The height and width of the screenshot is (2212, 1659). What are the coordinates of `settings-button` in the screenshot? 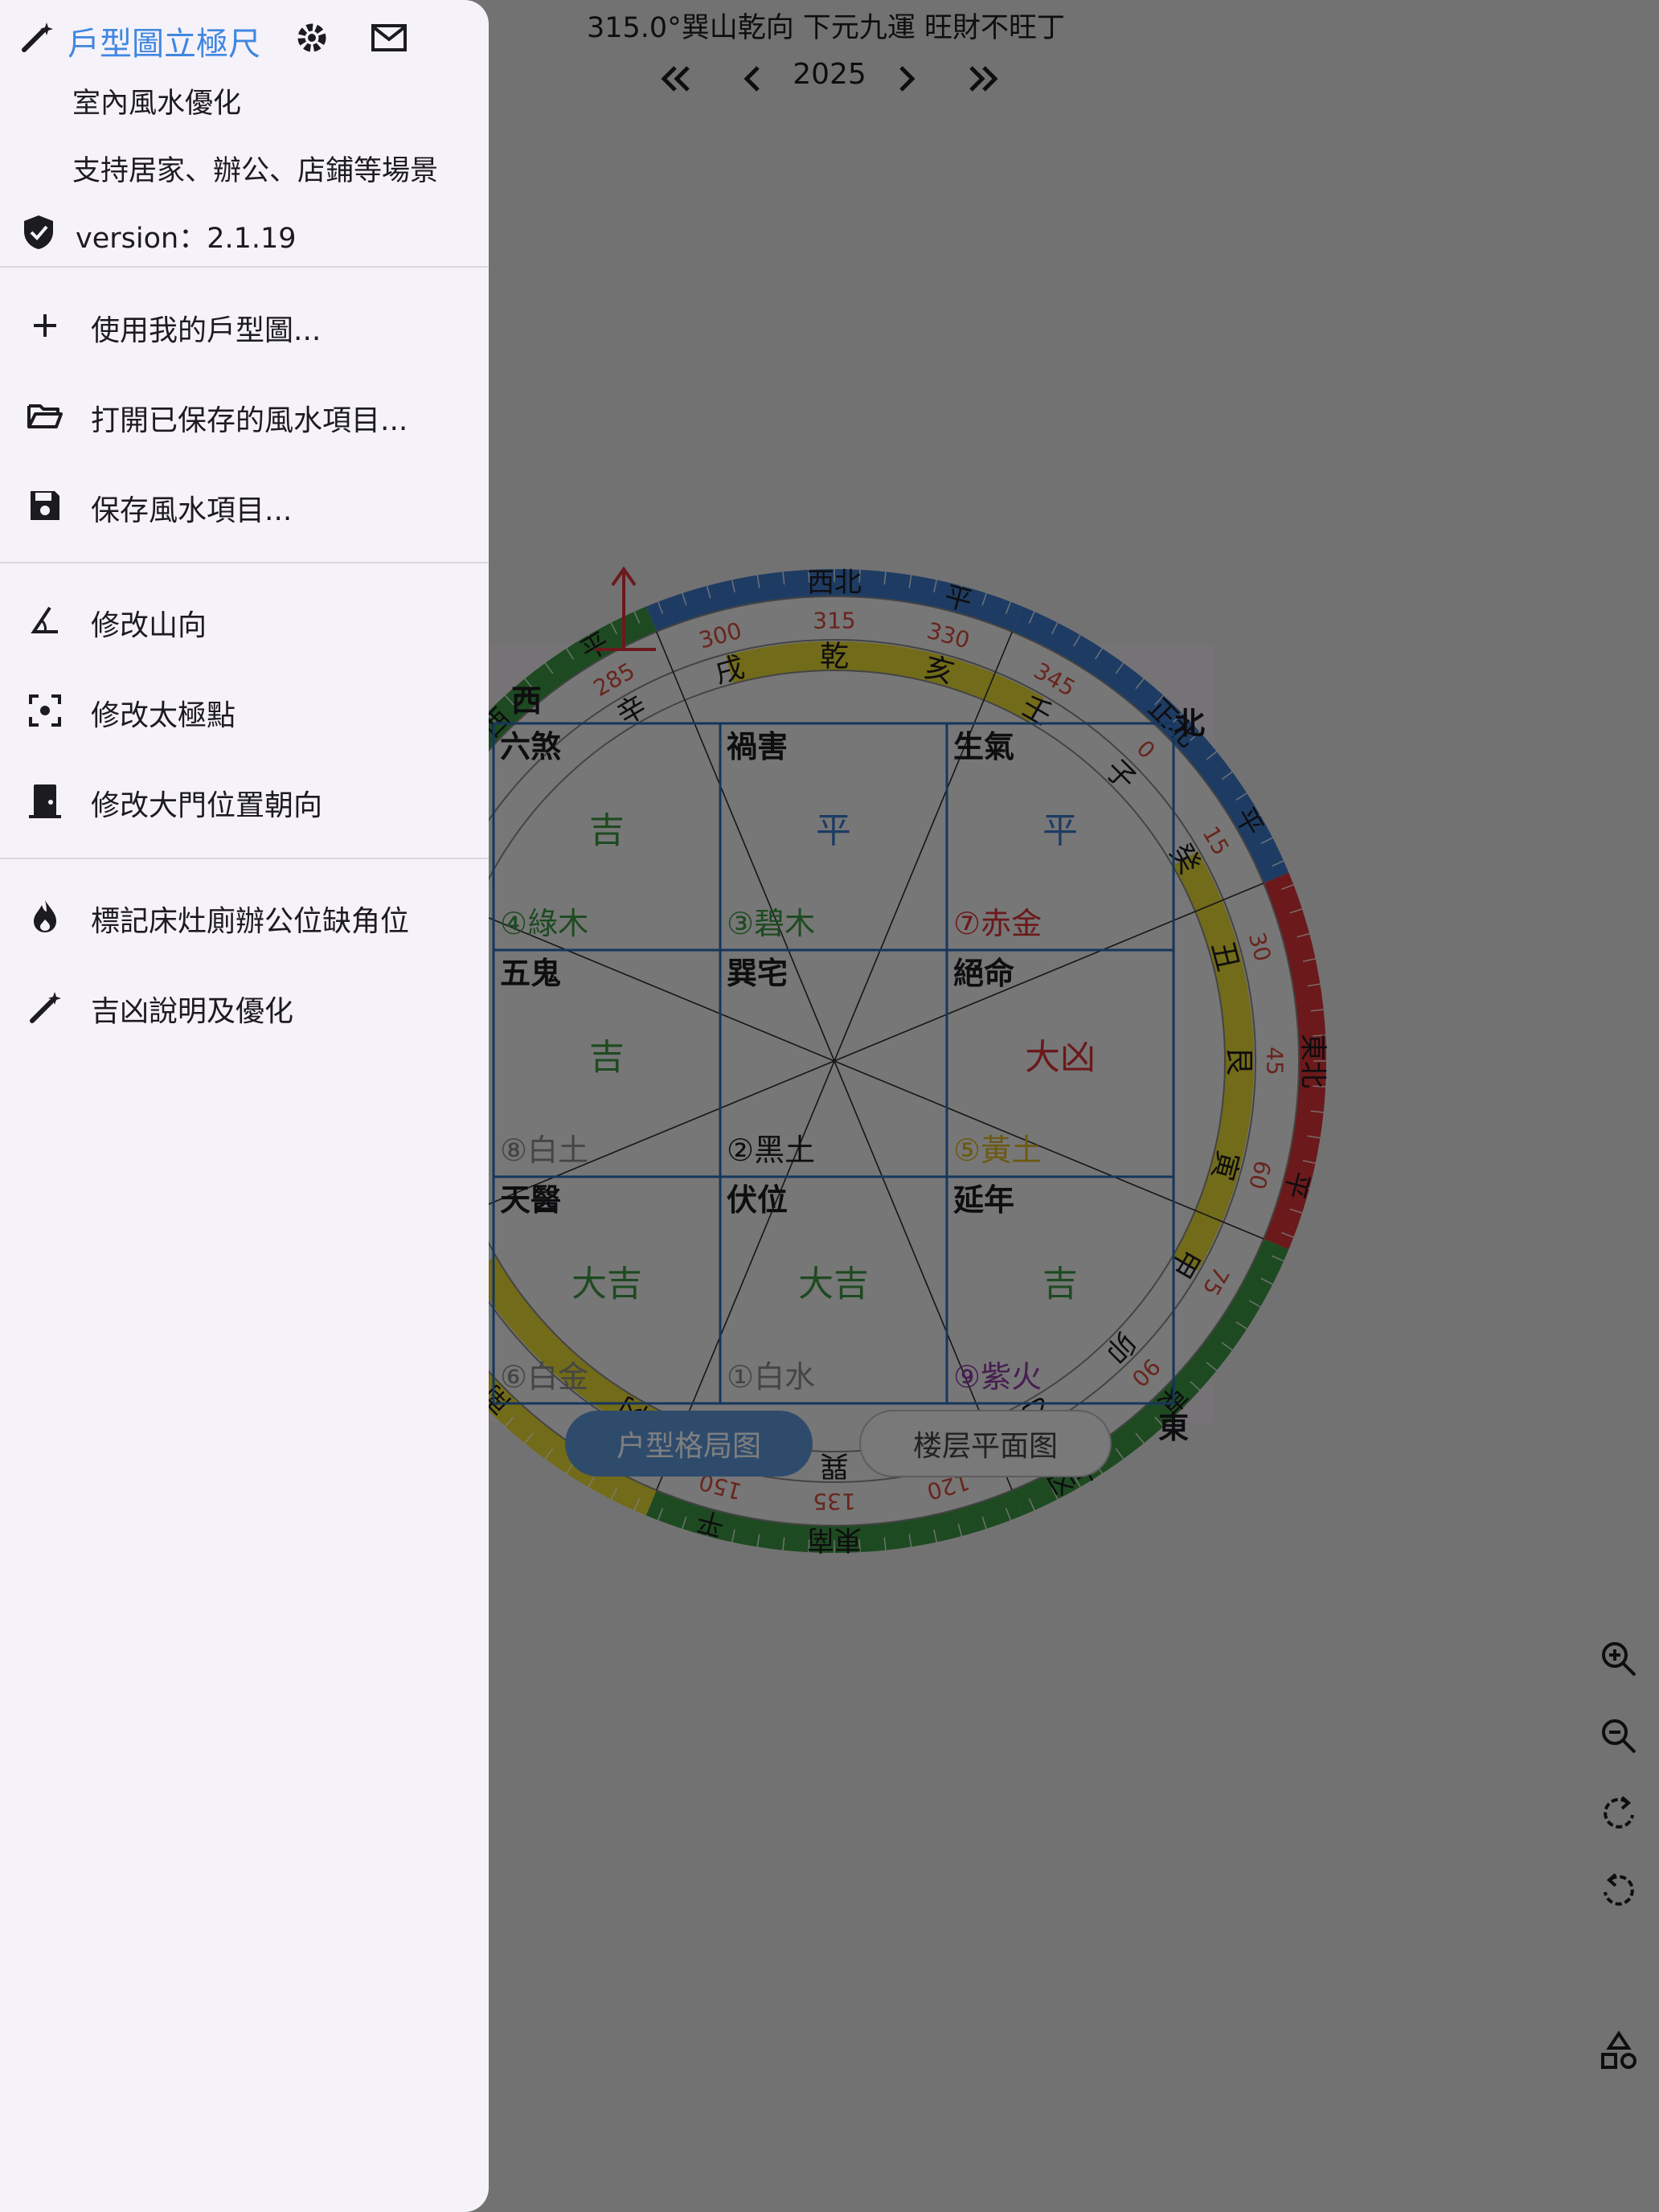 It's located at (311, 37).